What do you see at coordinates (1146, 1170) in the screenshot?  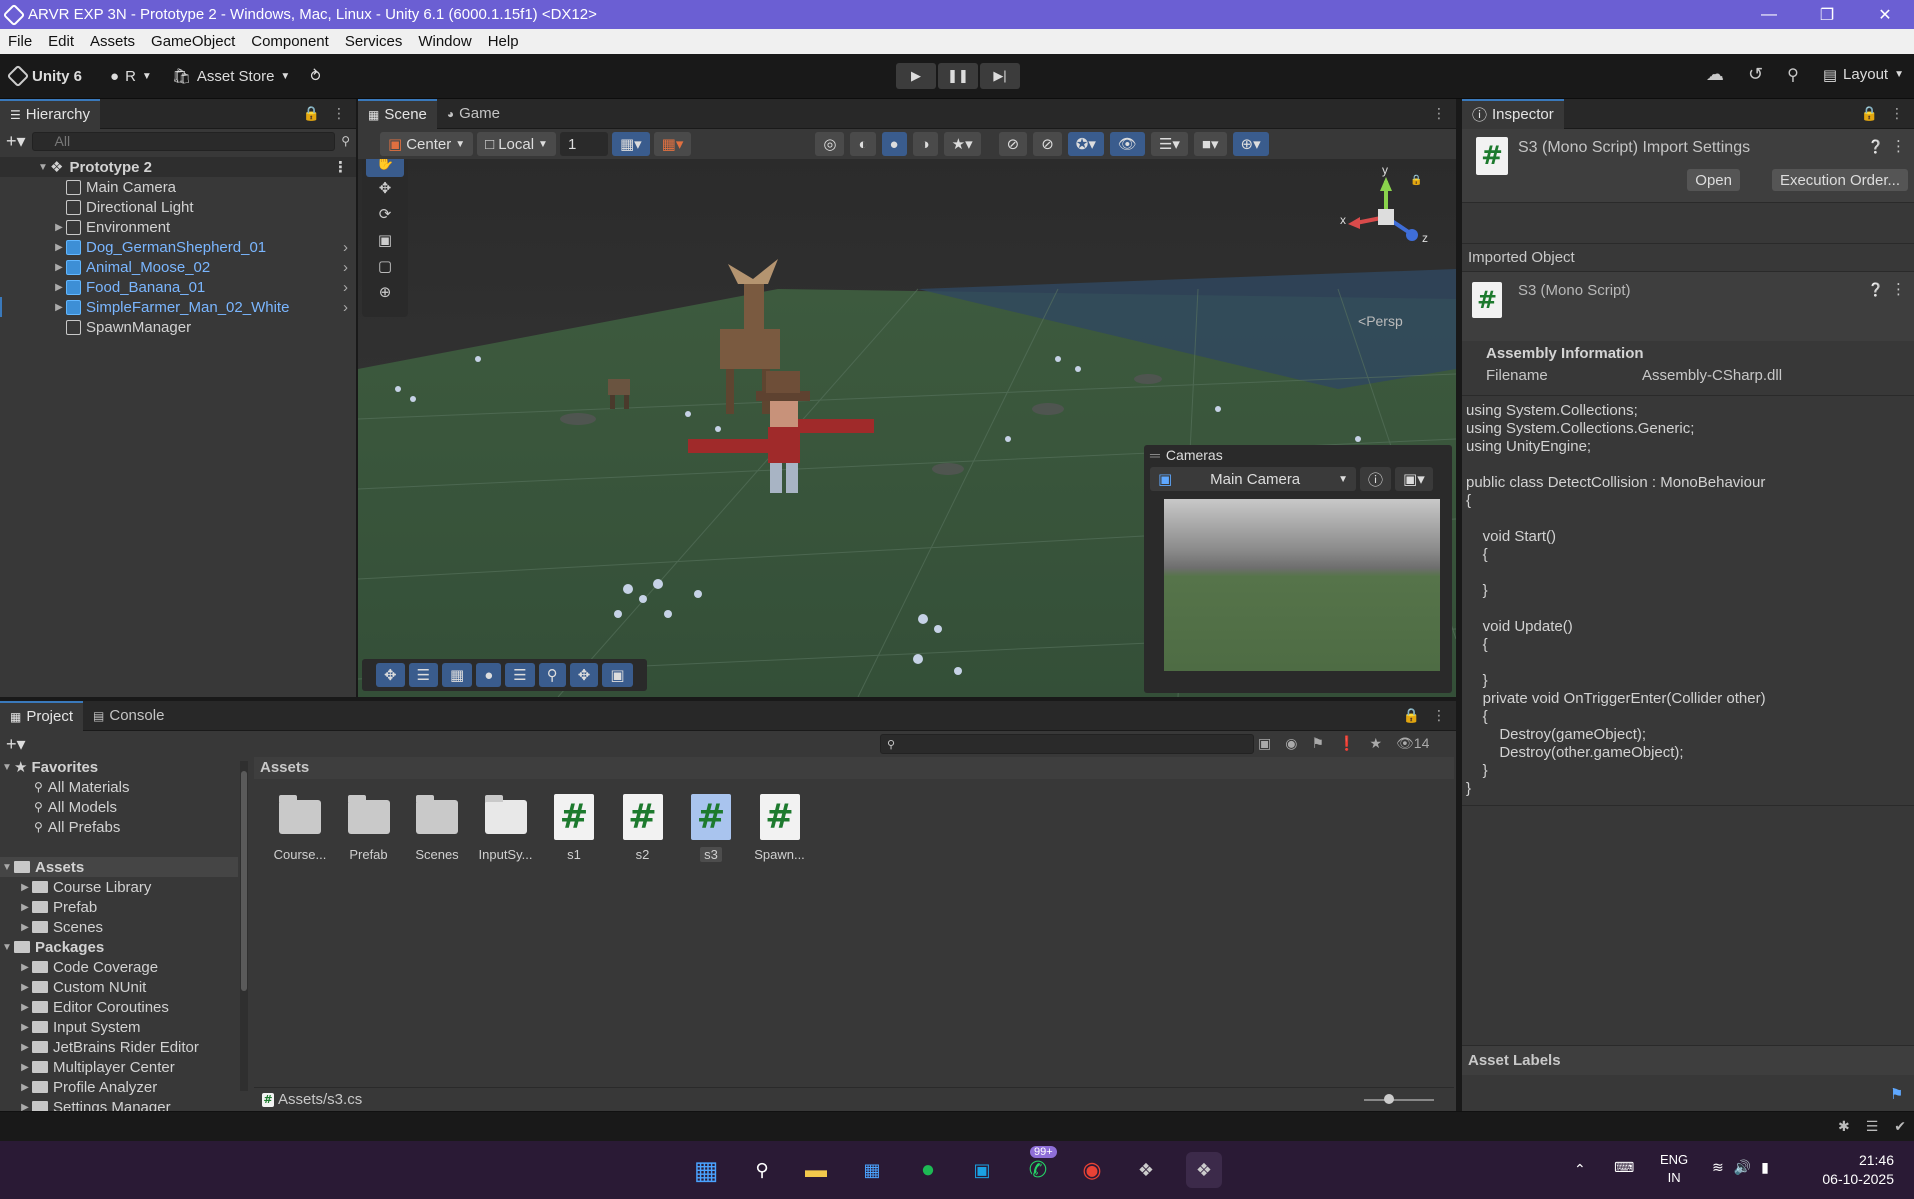 I see `unity-hub-icon: ❖` at bounding box center [1146, 1170].